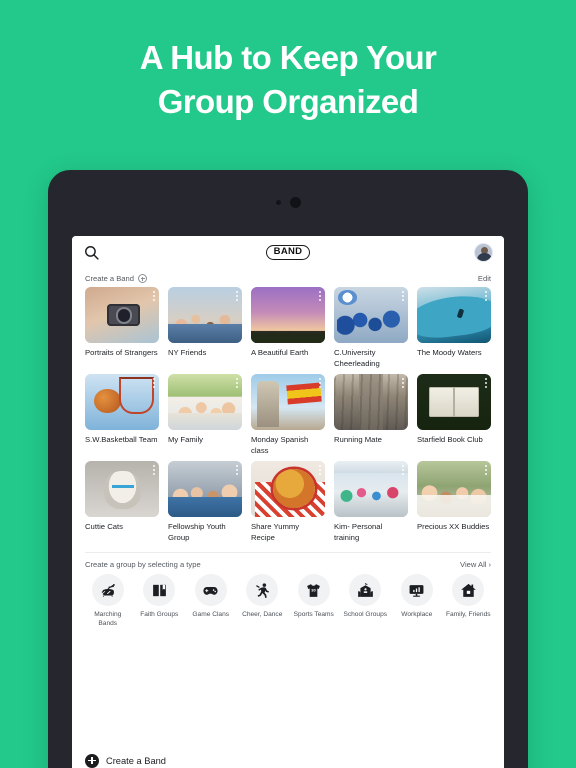  I want to click on band-name: Cuttie Cats, so click(104, 526).